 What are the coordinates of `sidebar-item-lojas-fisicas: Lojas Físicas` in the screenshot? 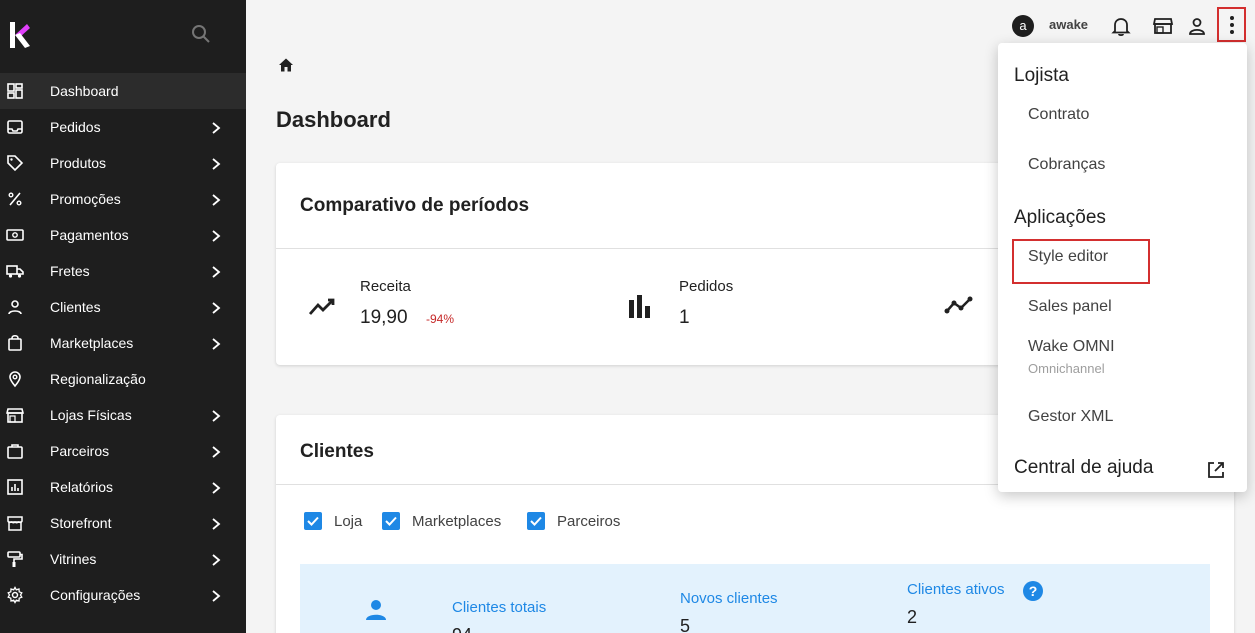 It's located at (123, 415).